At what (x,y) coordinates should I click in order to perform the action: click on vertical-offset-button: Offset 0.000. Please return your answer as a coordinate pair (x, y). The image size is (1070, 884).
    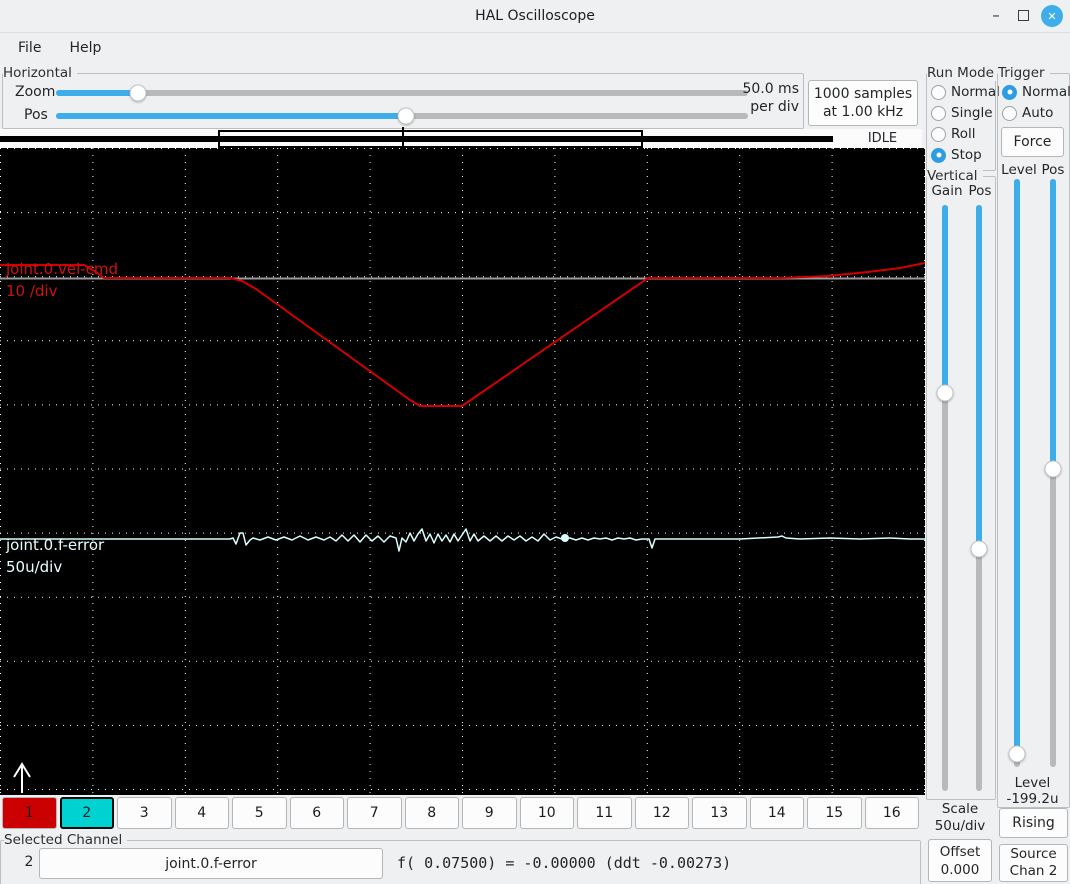
    Looking at the image, I should click on (960, 860).